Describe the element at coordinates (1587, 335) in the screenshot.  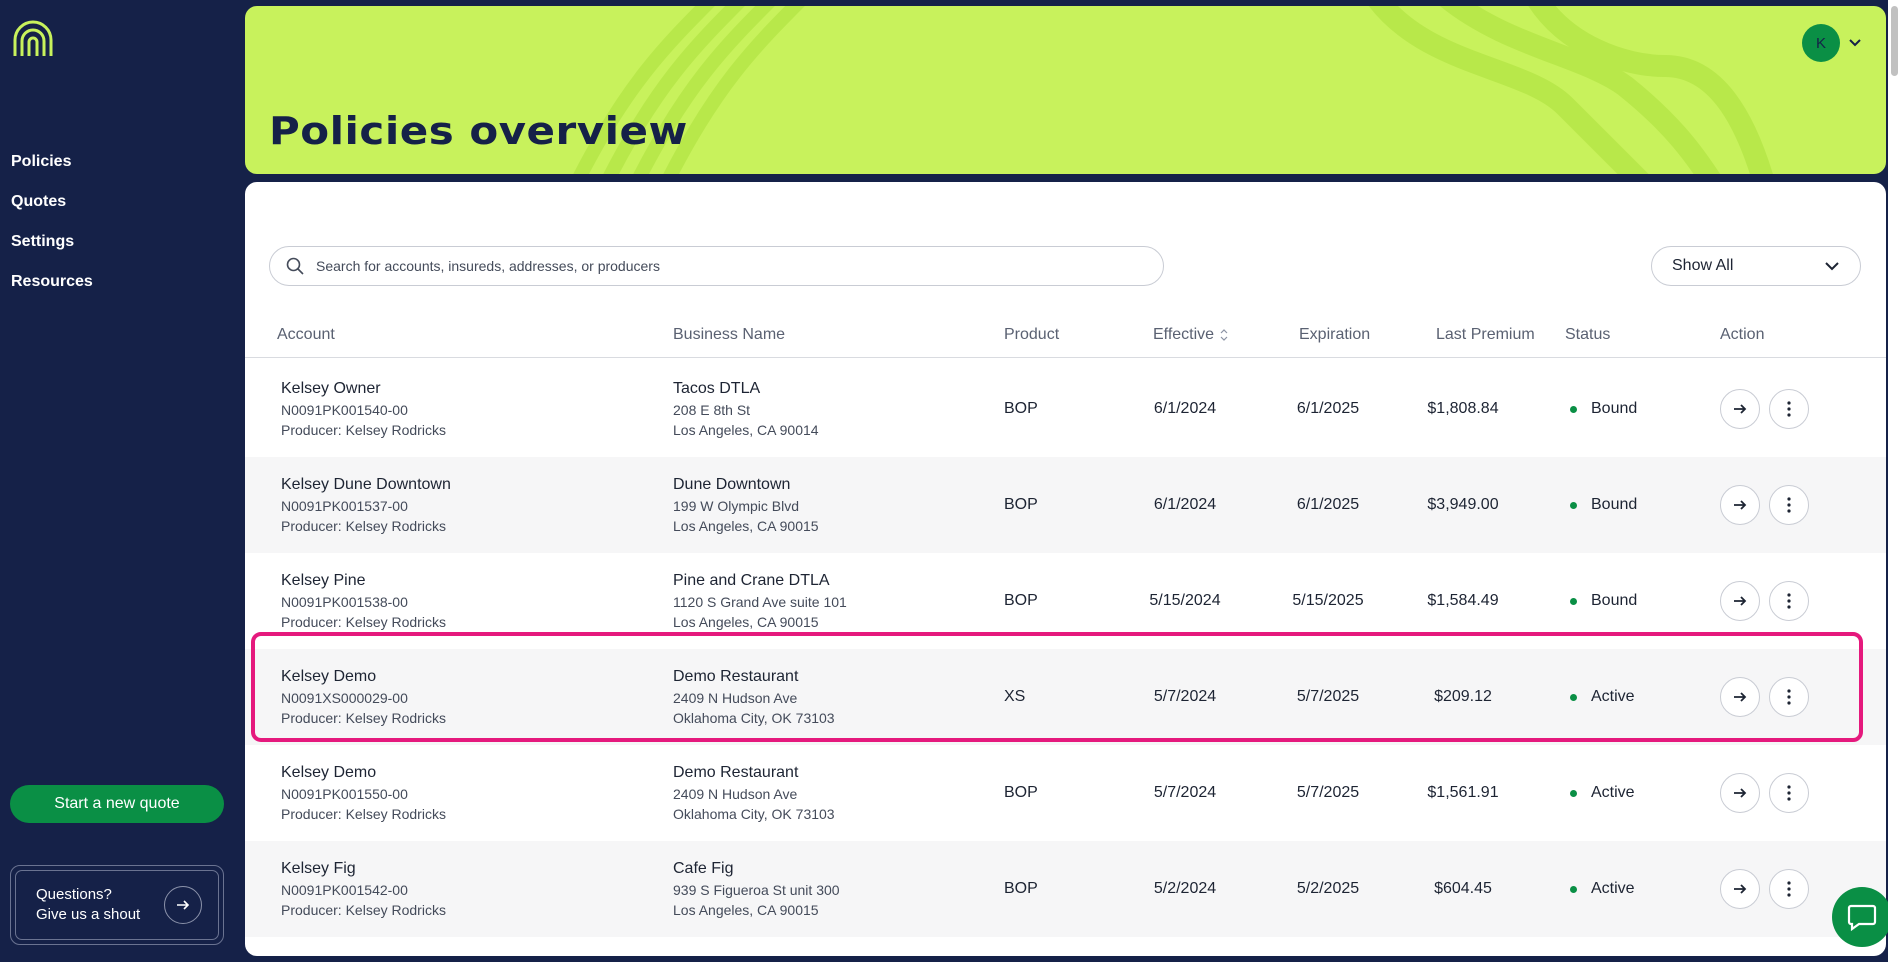
I see `column-header-status: Status` at that location.